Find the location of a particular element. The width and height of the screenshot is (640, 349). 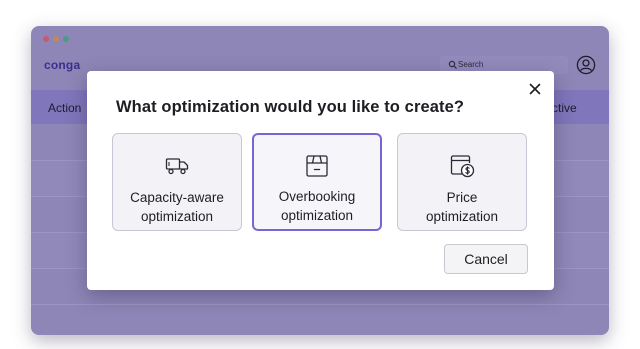

option-price: Price optimization is located at coordinates (462, 182).